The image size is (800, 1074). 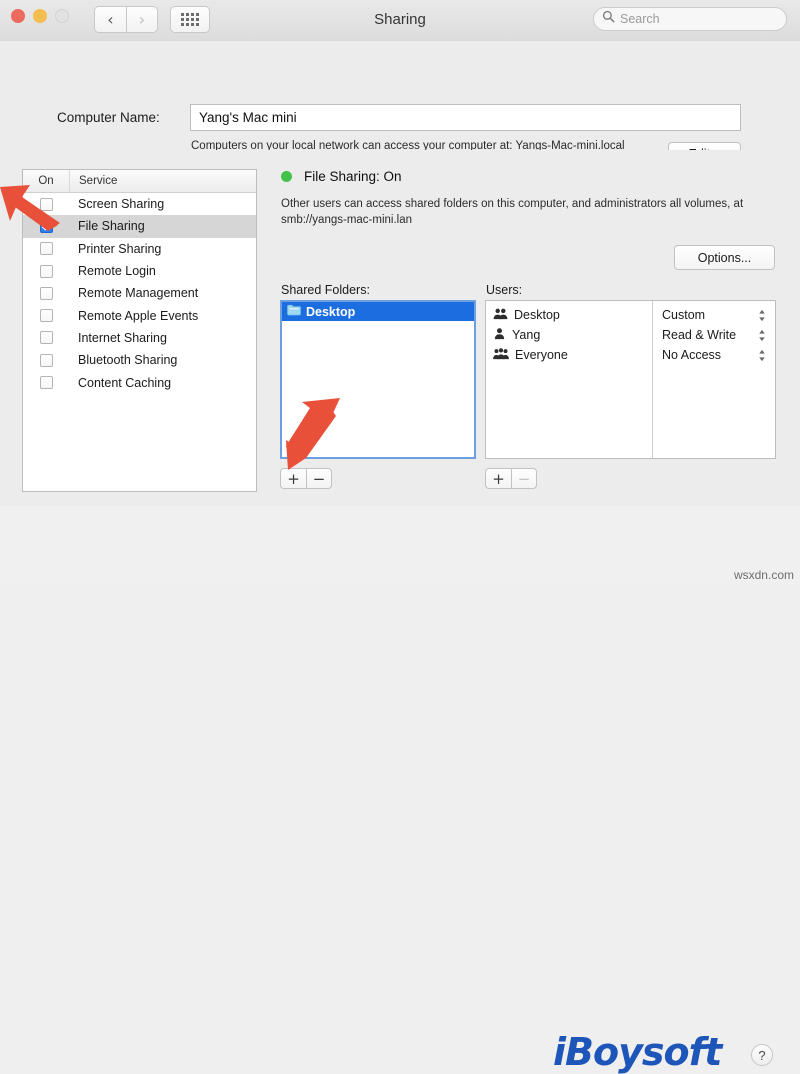 I want to click on service-name: File Sharing, so click(x=111, y=226).